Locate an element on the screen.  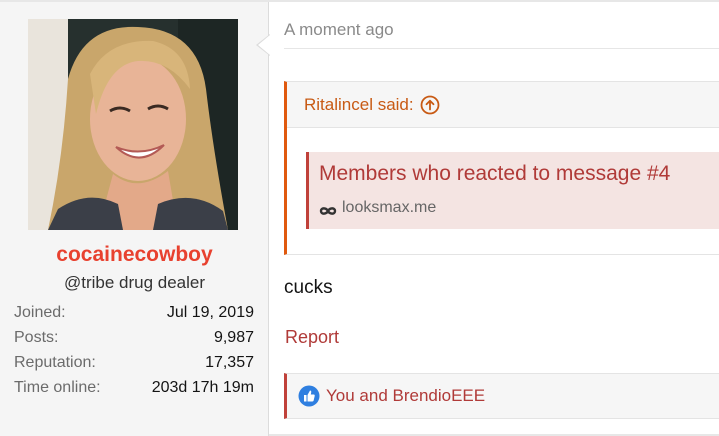
stat-value: Jul 19, 2019 is located at coordinates (210, 312).